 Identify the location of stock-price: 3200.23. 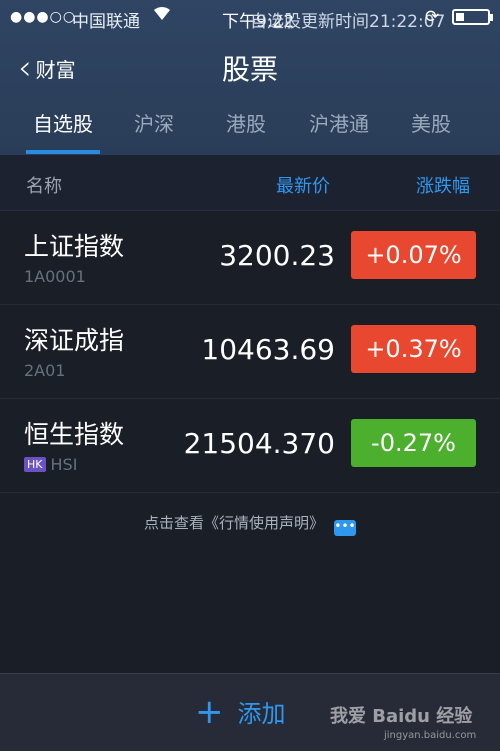
(277, 255).